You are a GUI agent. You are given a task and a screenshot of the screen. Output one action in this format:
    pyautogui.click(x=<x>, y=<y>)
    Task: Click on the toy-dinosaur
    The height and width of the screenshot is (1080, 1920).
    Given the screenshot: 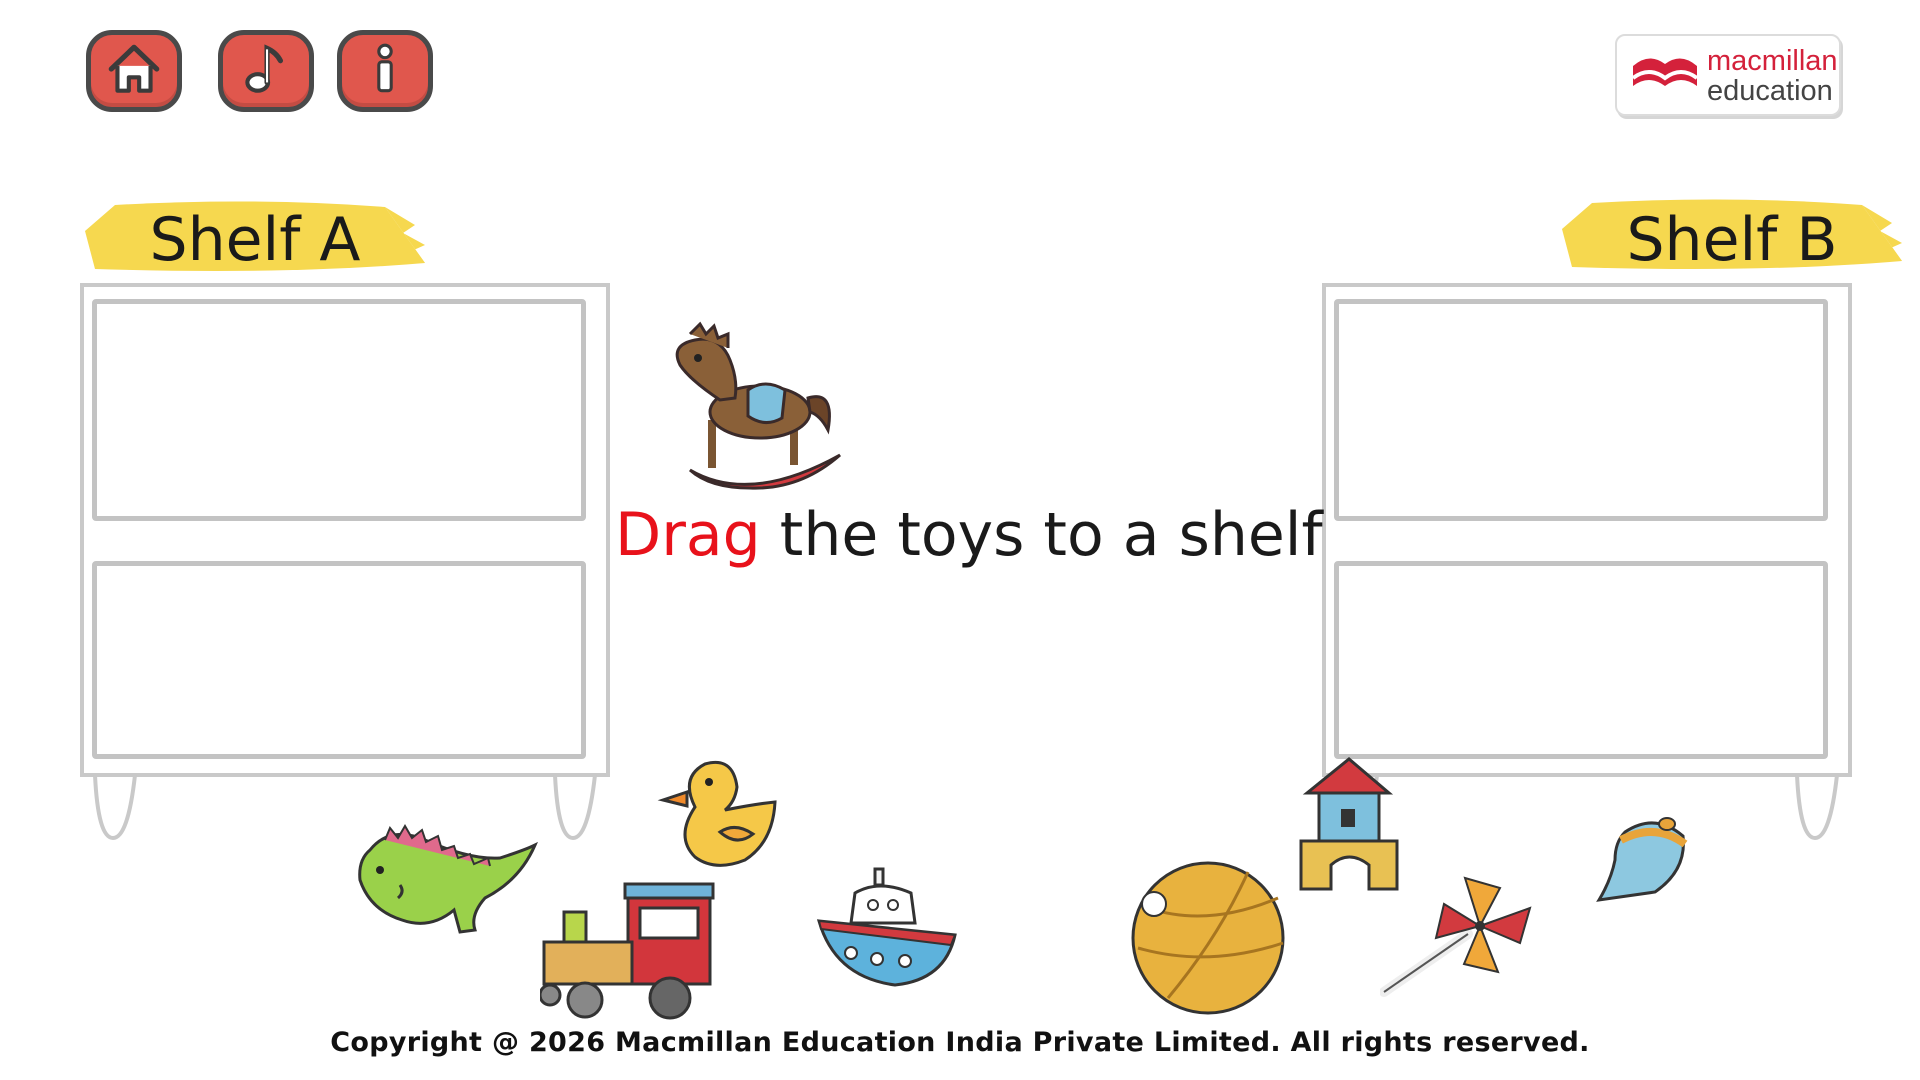 What is the action you would take?
    pyautogui.click(x=445, y=885)
    